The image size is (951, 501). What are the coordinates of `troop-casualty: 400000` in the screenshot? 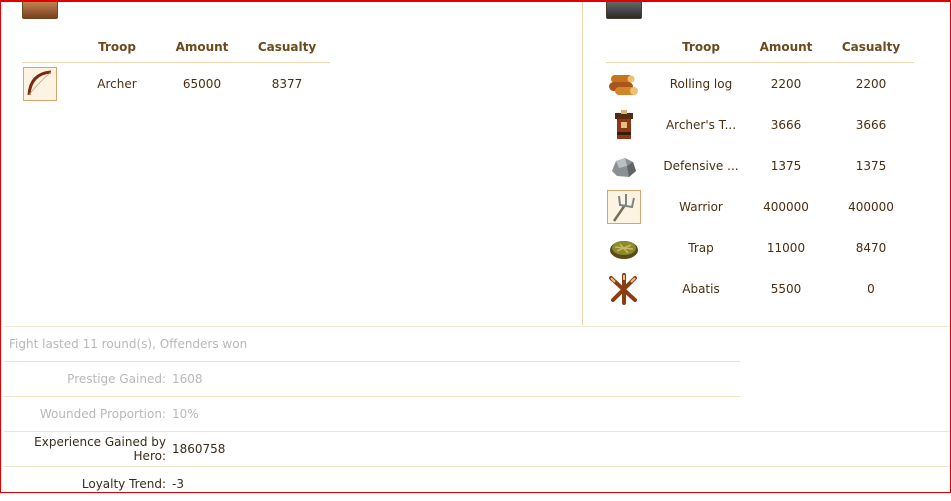 It's located at (871, 206).